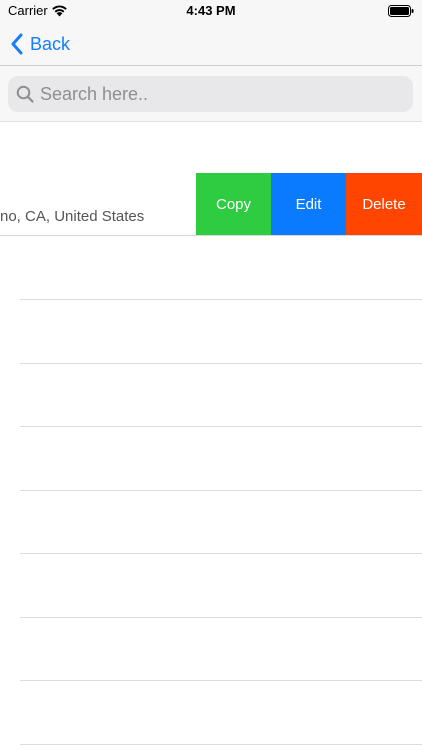 The height and width of the screenshot is (750, 422). I want to click on search-input, so click(220, 94).